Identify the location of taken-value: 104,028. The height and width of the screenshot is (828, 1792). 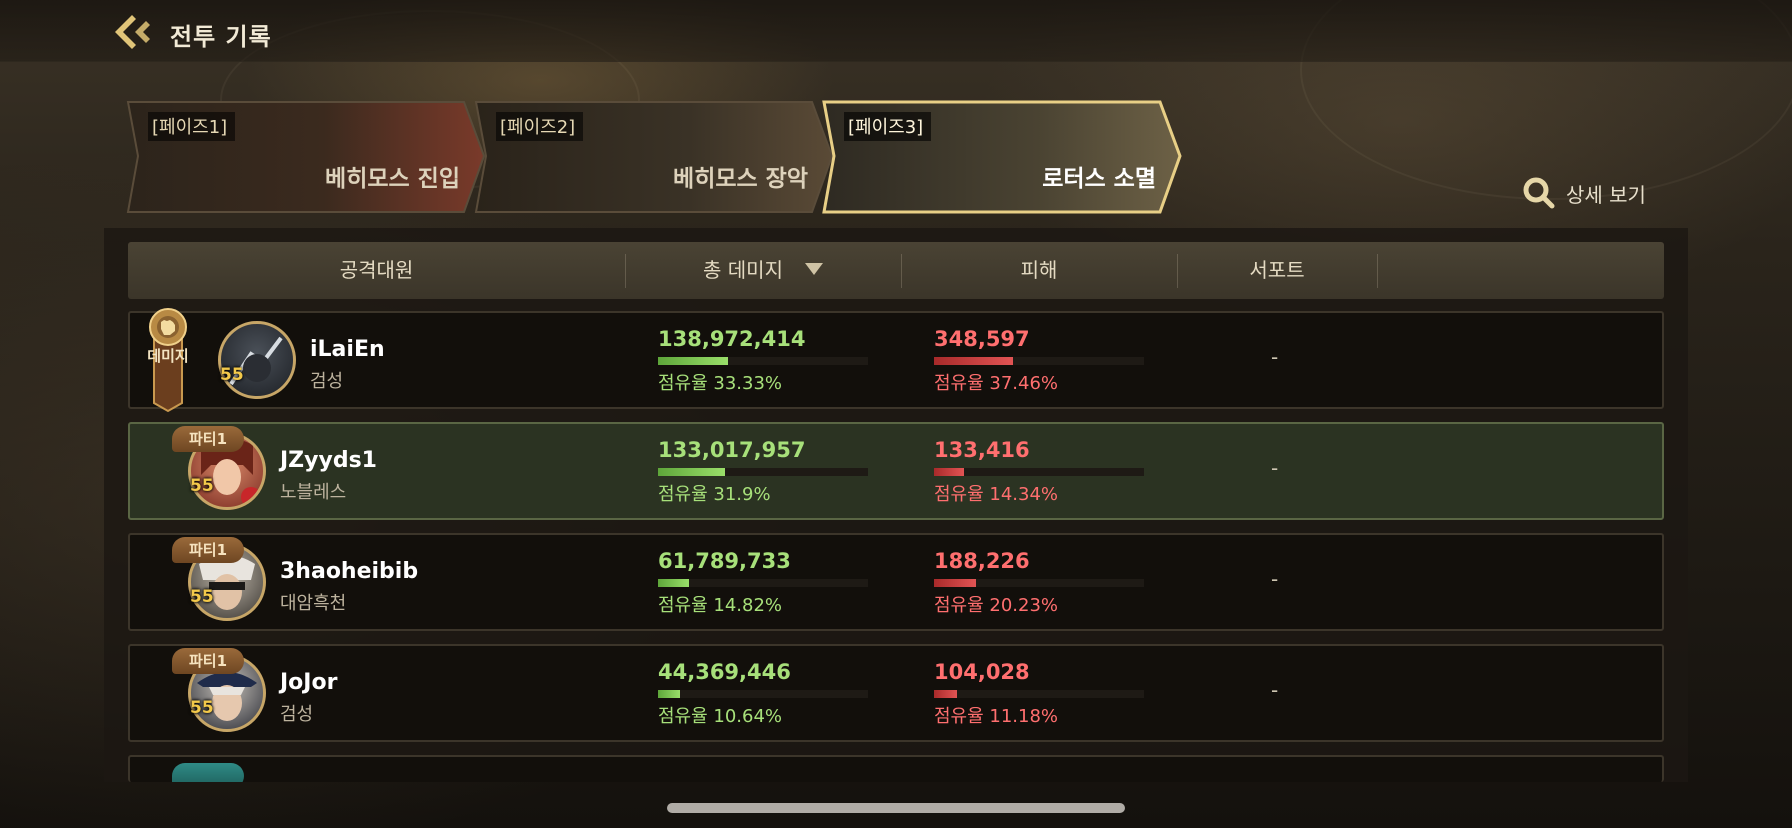
(982, 672).